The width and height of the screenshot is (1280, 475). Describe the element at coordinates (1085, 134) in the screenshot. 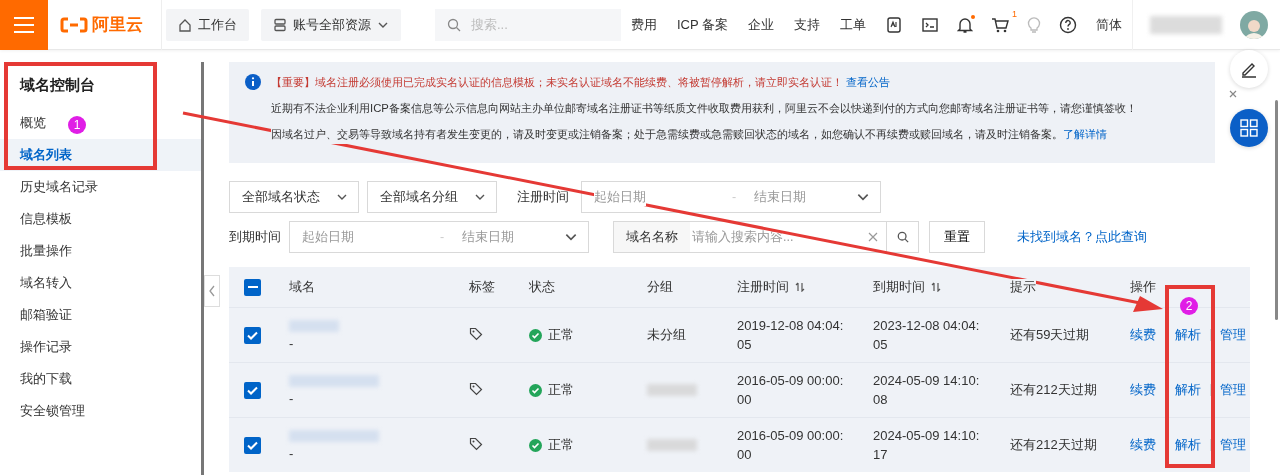

I see `details-link: 了解详情` at that location.